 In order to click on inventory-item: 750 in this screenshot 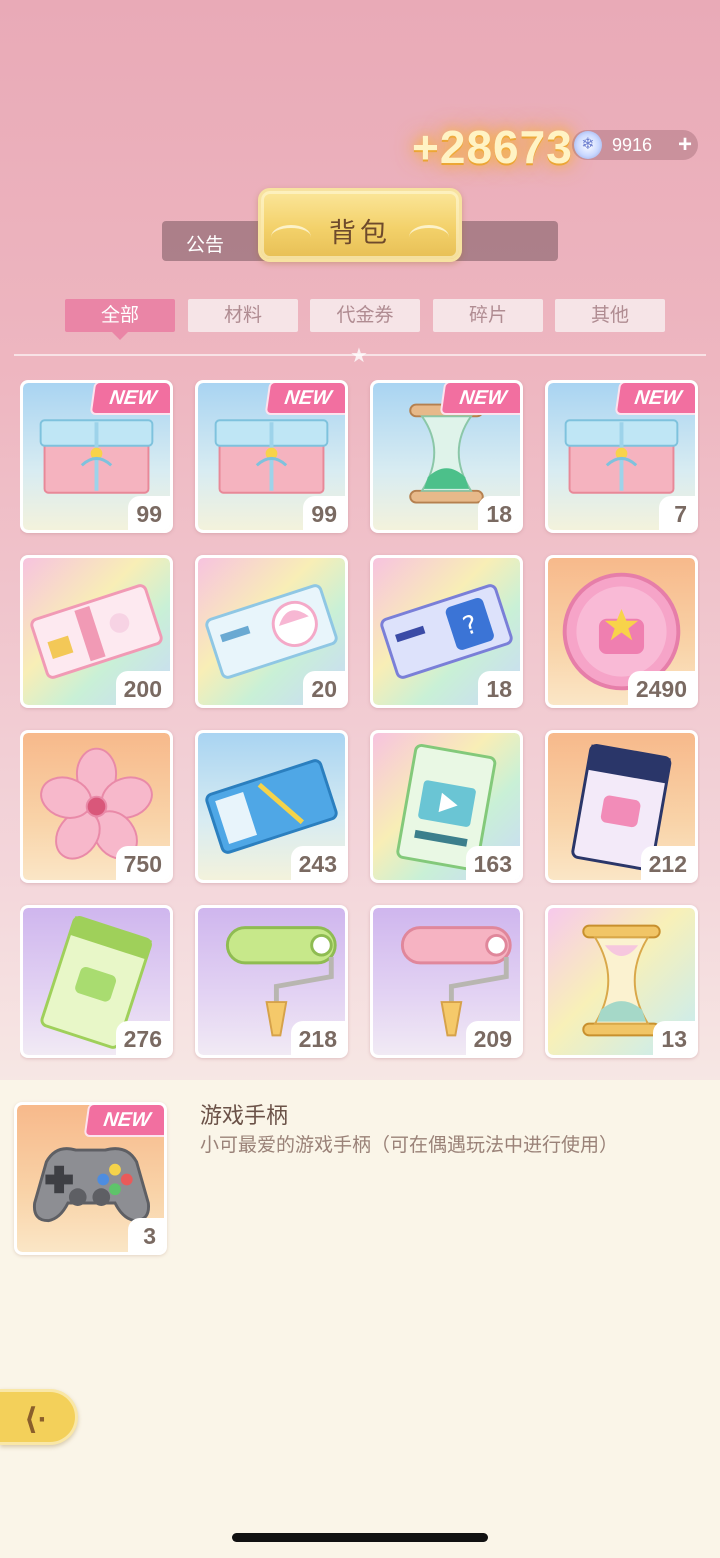, I will do `click(96, 806)`.